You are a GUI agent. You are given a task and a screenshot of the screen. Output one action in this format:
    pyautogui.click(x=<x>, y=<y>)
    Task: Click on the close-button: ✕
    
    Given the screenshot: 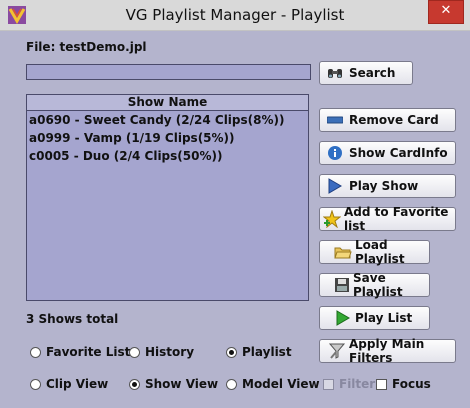 What is the action you would take?
    pyautogui.click(x=446, y=12)
    